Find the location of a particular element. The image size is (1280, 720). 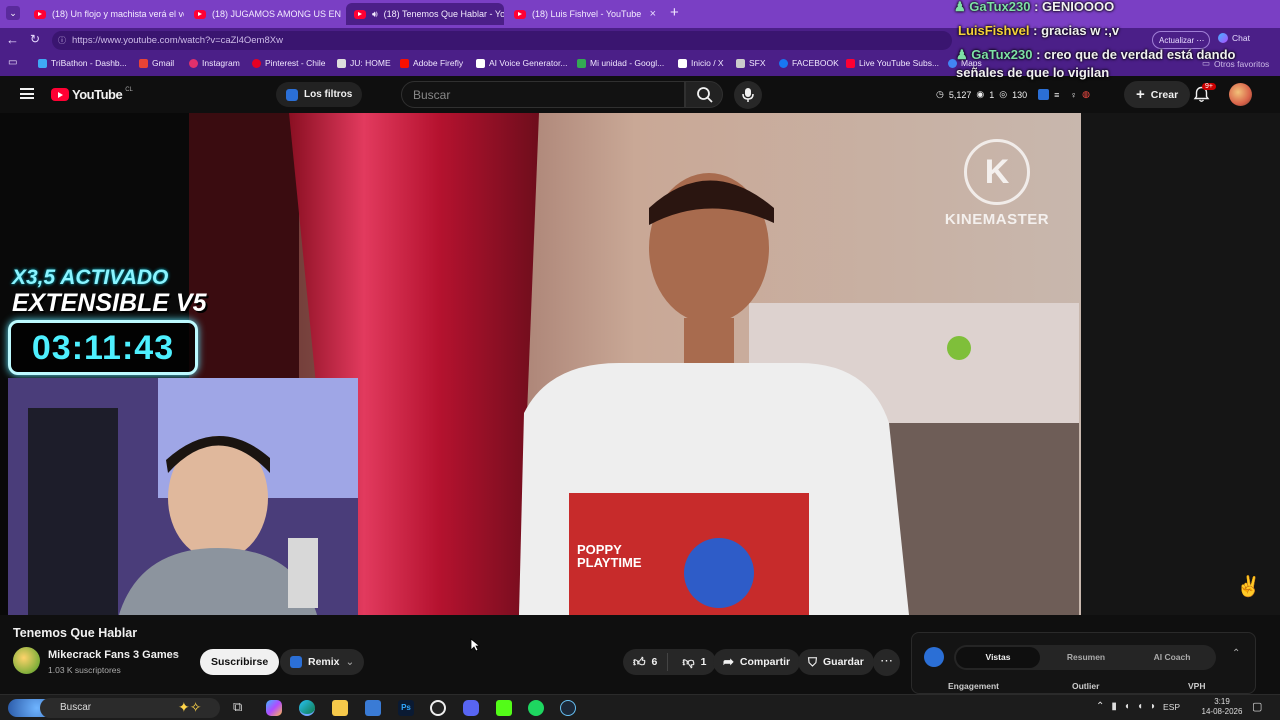

subscribe-button: Suscribirse is located at coordinates (240, 662).